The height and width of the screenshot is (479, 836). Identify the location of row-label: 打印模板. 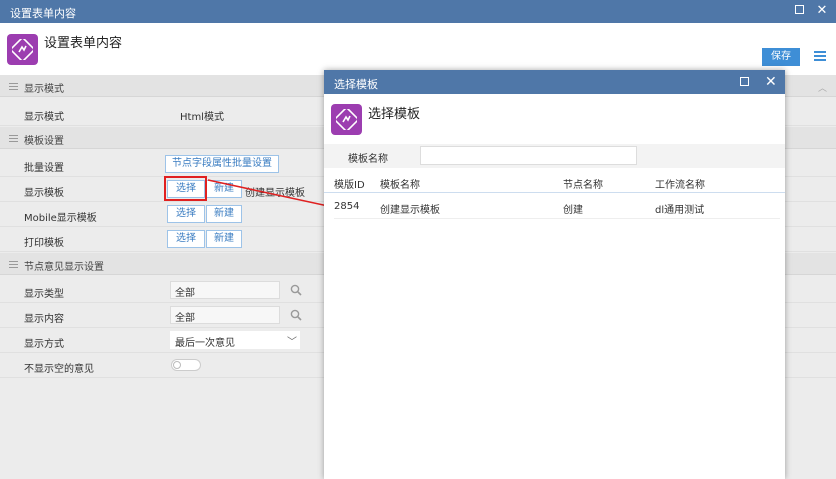
(44, 243).